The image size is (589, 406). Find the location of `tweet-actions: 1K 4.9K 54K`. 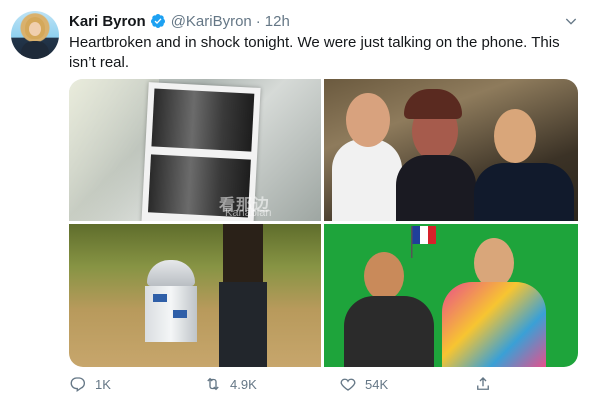

tweet-actions: 1K 4.9K 54K is located at coordinates (289, 384).